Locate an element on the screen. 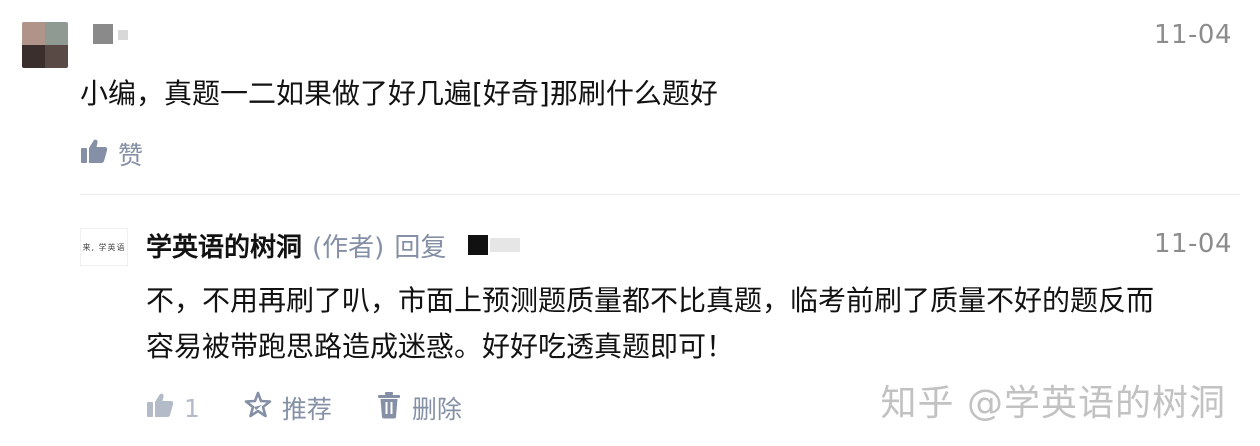 This screenshot has height=446, width=1260. reply-date: 11-04 is located at coordinates (1192, 244).